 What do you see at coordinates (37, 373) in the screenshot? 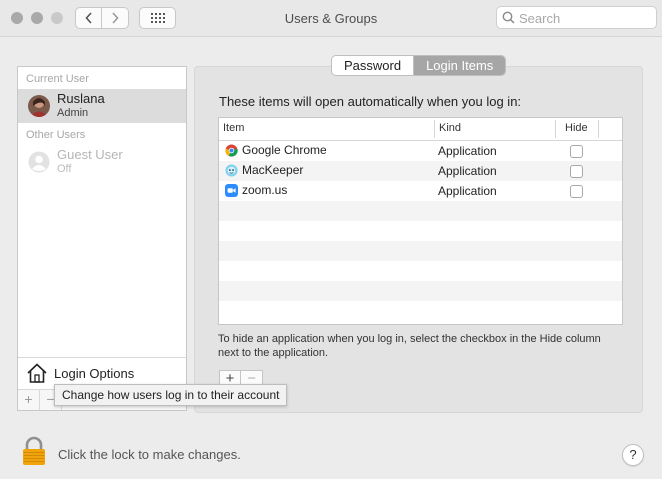
I see `house-icon` at bounding box center [37, 373].